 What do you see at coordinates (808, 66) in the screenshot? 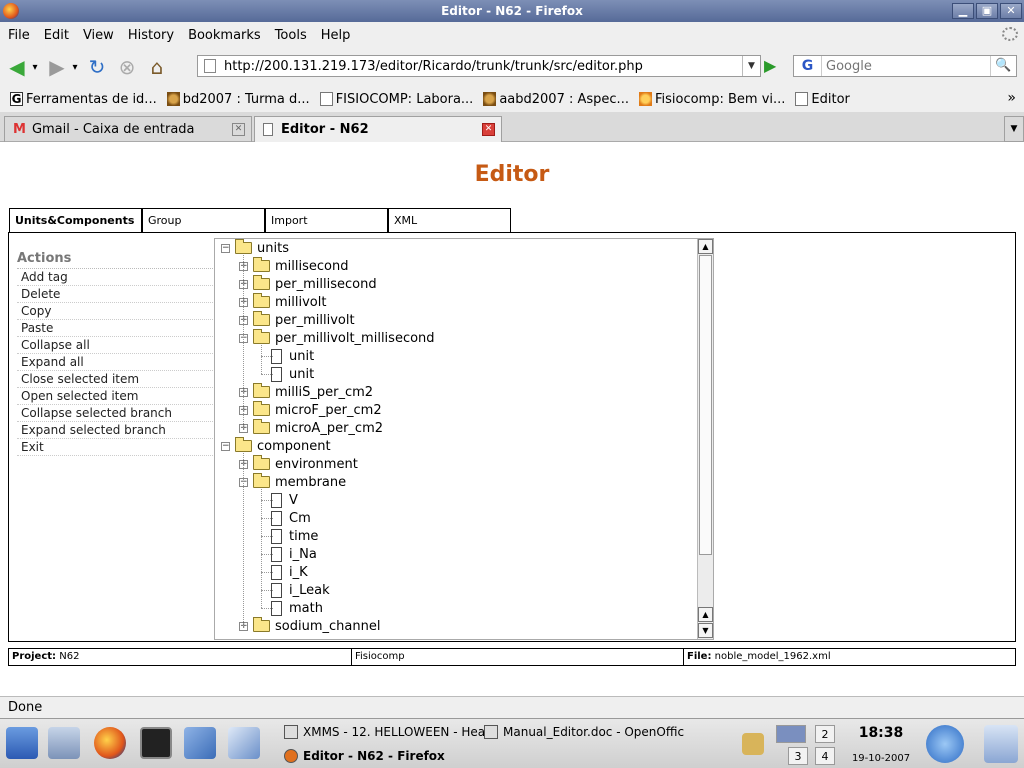
I see `google-engine-icon: G` at bounding box center [808, 66].